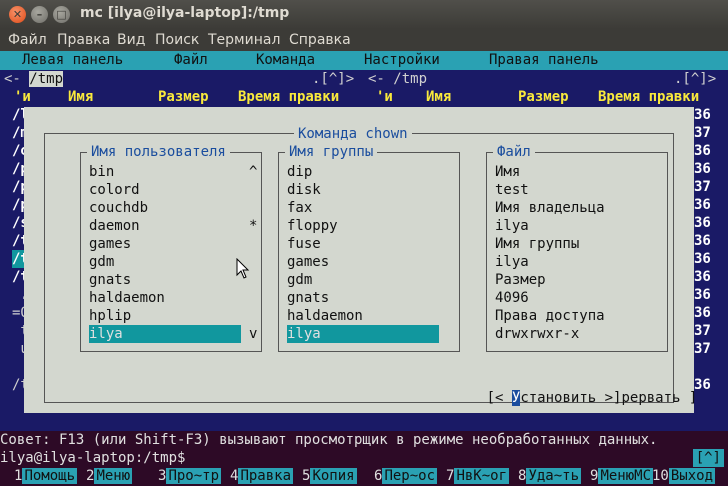 The height and width of the screenshot is (486, 728). Describe the element at coordinates (478, 476) in the screenshot. I see `fkey-mkdir: 7 НвК~ог` at that location.